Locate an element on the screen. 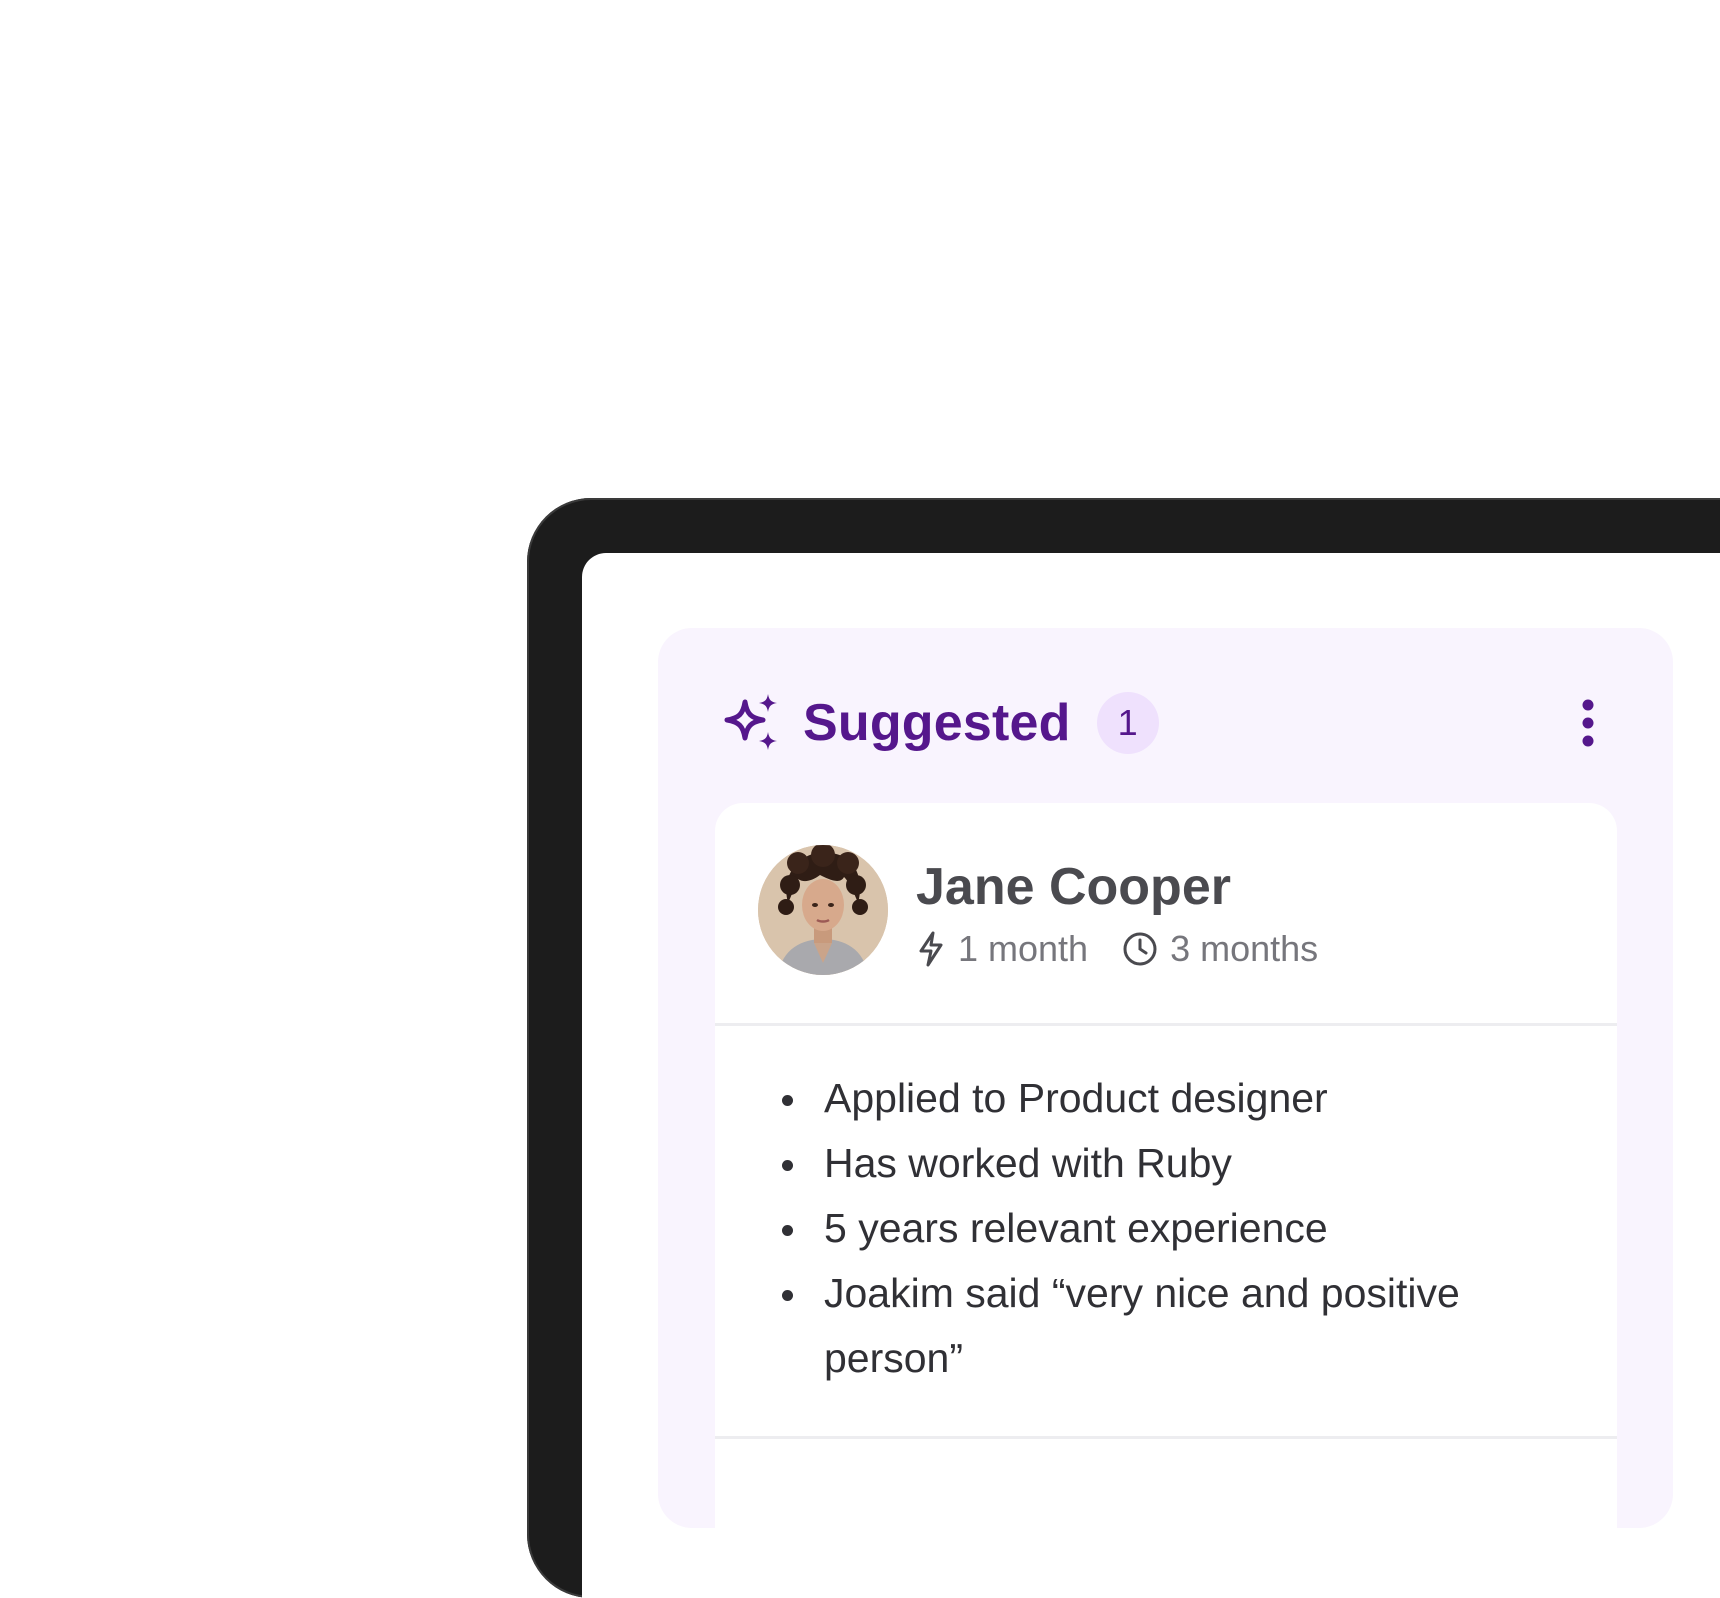 The image size is (1720, 1598). meta-item-duration: 3 months is located at coordinates (1220, 949).